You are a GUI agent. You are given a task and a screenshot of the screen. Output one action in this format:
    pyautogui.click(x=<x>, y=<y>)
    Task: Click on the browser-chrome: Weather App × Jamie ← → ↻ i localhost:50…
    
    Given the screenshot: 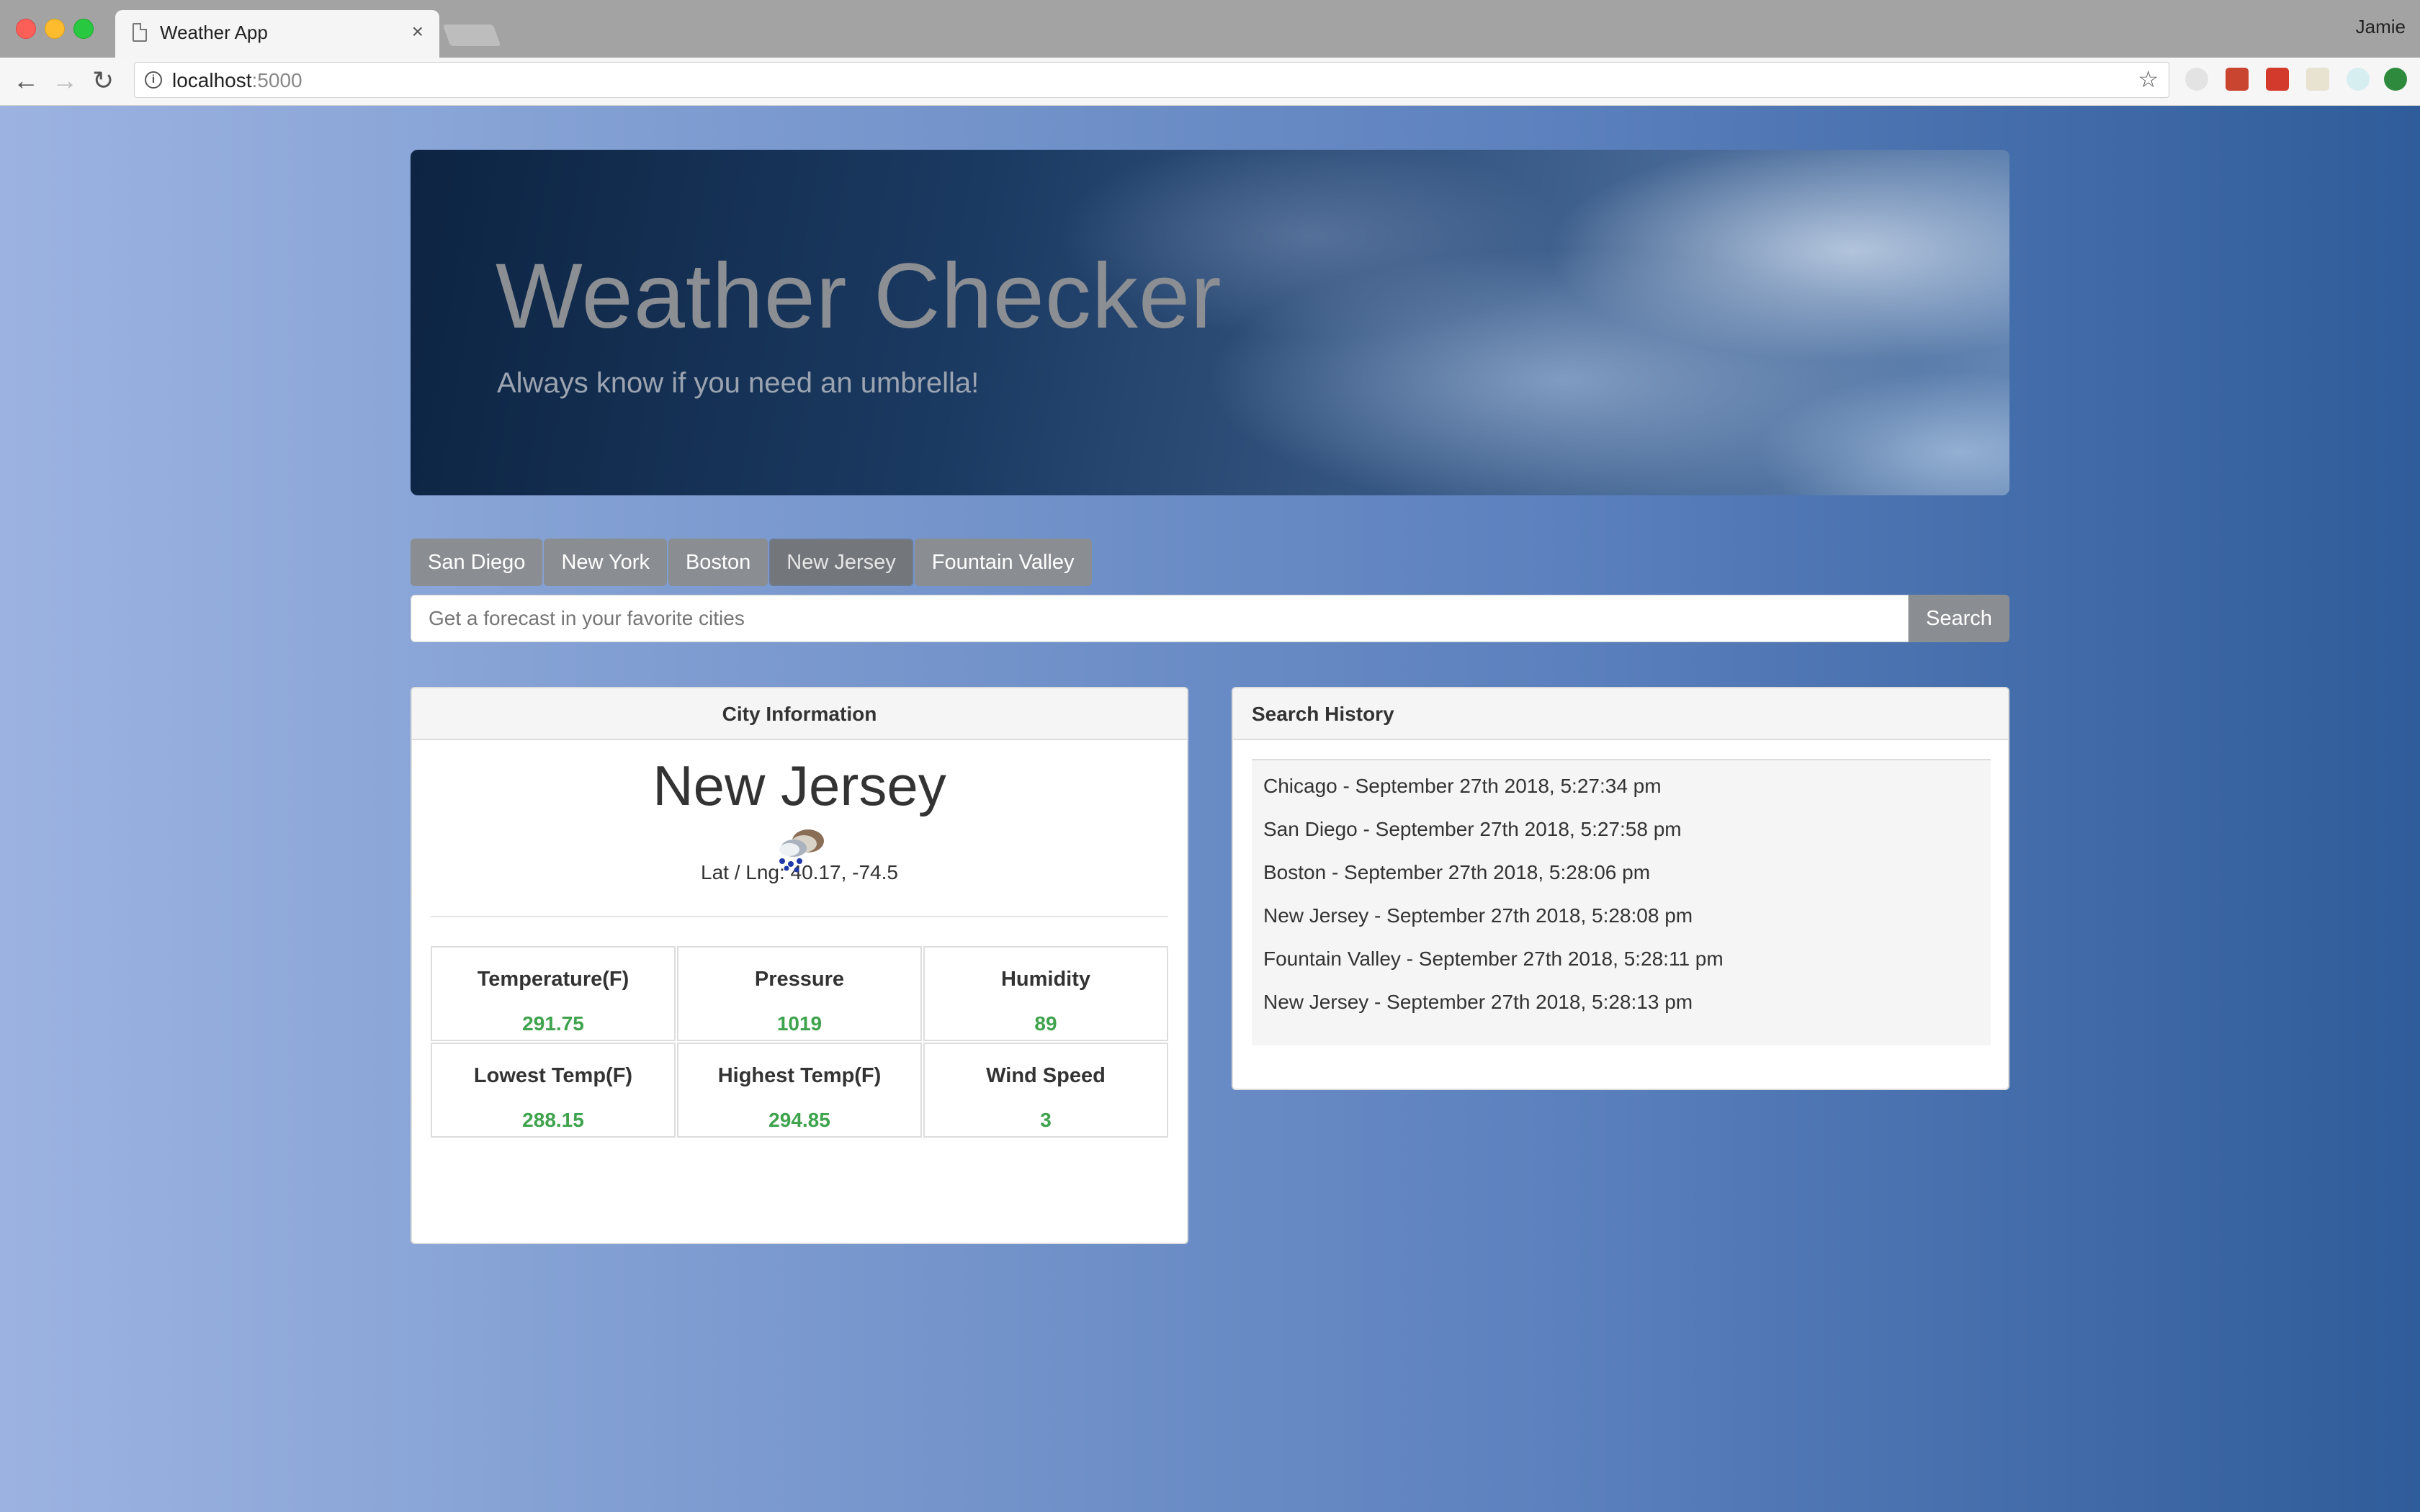 What is the action you would take?
    pyautogui.click(x=1210, y=53)
    